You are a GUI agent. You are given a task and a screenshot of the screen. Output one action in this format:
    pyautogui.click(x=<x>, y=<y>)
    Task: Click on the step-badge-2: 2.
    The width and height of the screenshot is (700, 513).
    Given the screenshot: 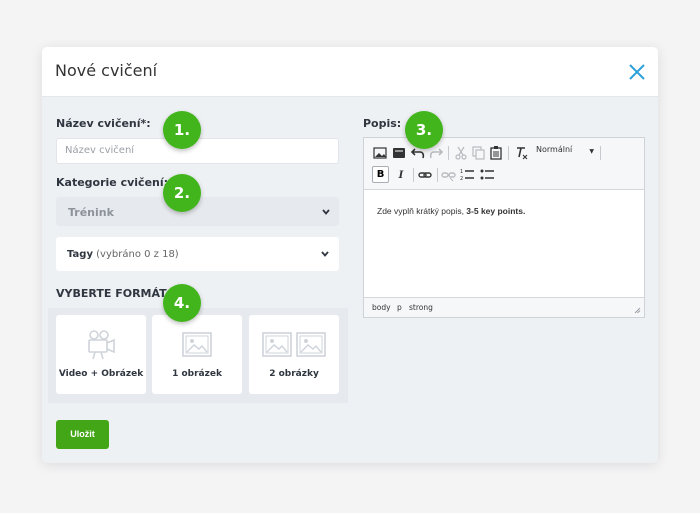 What is the action you would take?
    pyautogui.click(x=182, y=193)
    